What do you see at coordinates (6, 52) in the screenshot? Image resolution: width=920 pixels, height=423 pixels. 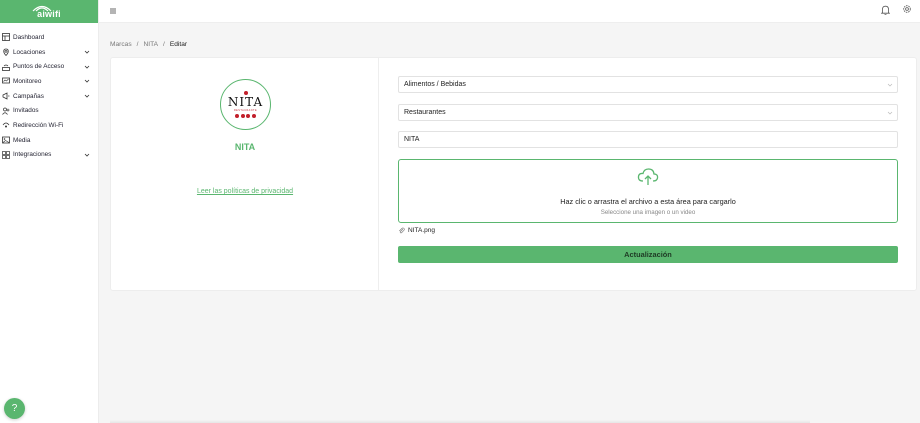 I see `location-pin-icon` at bounding box center [6, 52].